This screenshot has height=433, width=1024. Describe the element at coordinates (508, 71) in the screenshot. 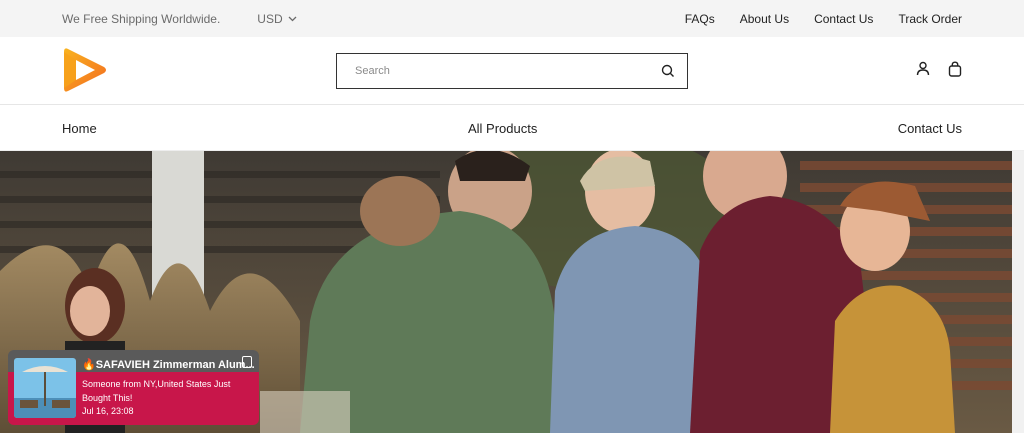

I see `search-input: Search` at that location.